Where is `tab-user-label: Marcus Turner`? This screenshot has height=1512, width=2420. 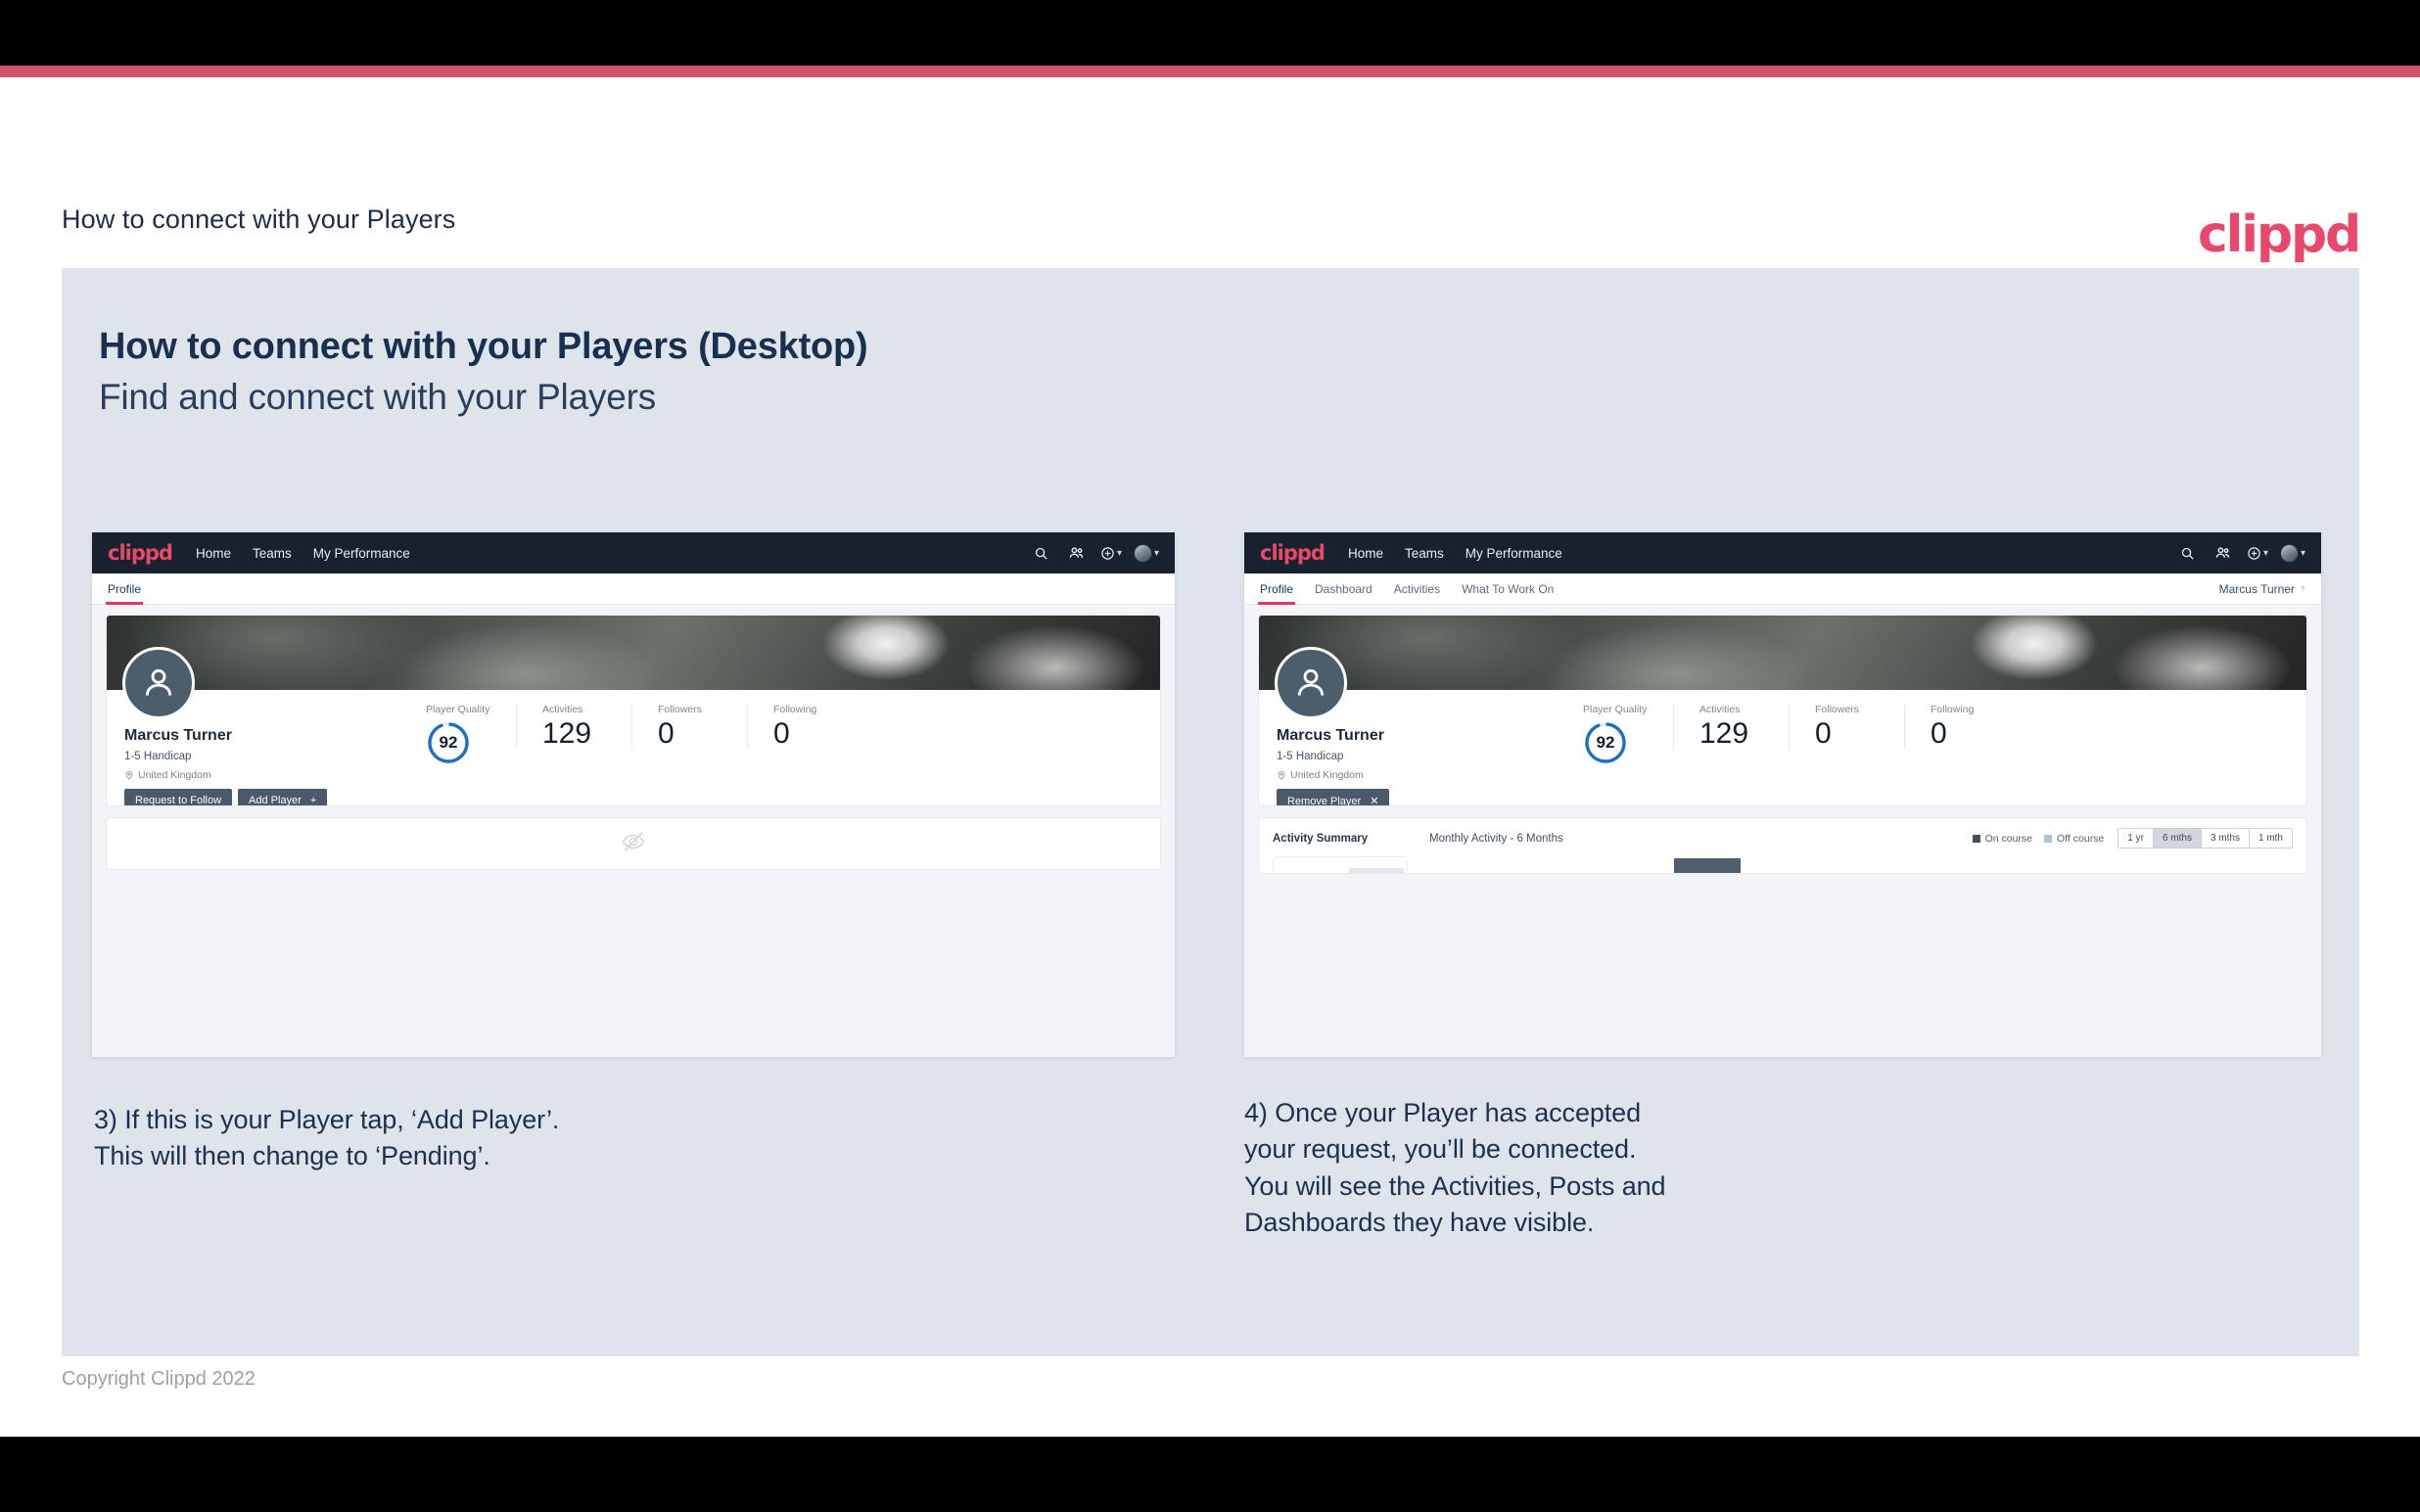
tab-user-label: Marcus Turner is located at coordinates (2256, 588).